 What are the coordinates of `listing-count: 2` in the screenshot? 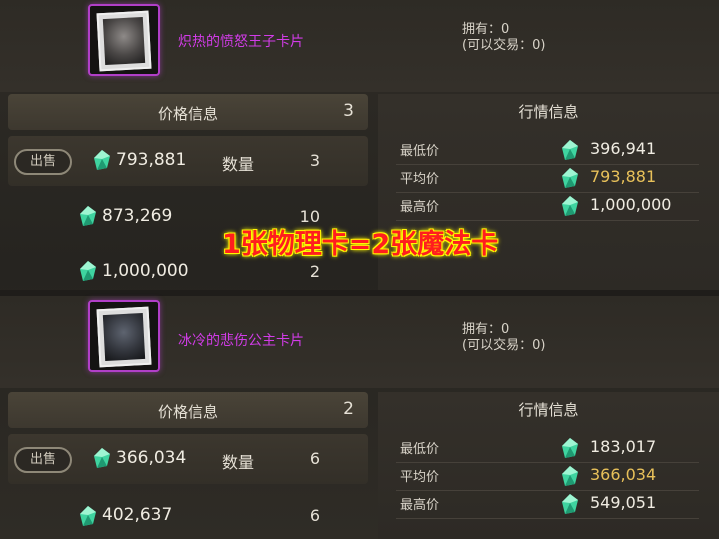 It's located at (348, 409).